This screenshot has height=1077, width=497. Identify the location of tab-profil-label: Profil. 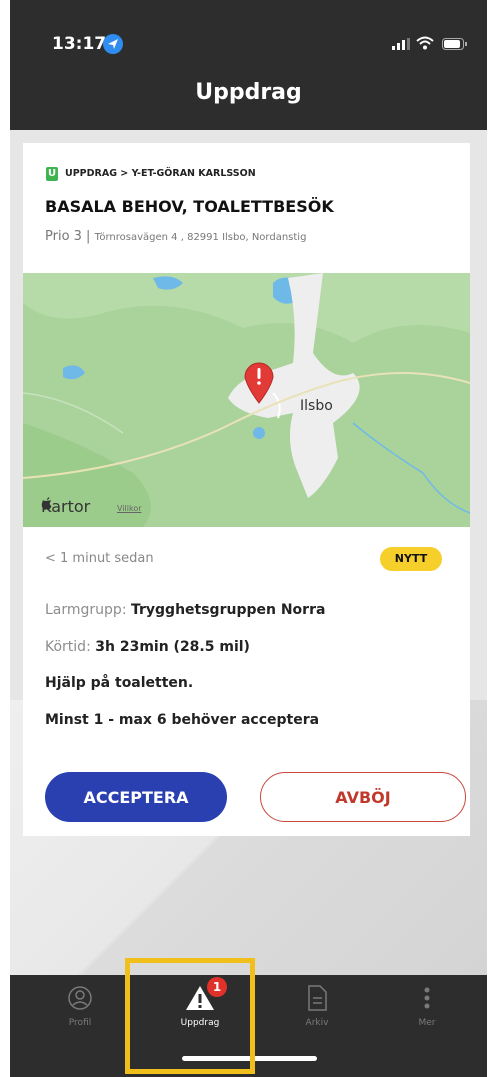
(80, 1023).